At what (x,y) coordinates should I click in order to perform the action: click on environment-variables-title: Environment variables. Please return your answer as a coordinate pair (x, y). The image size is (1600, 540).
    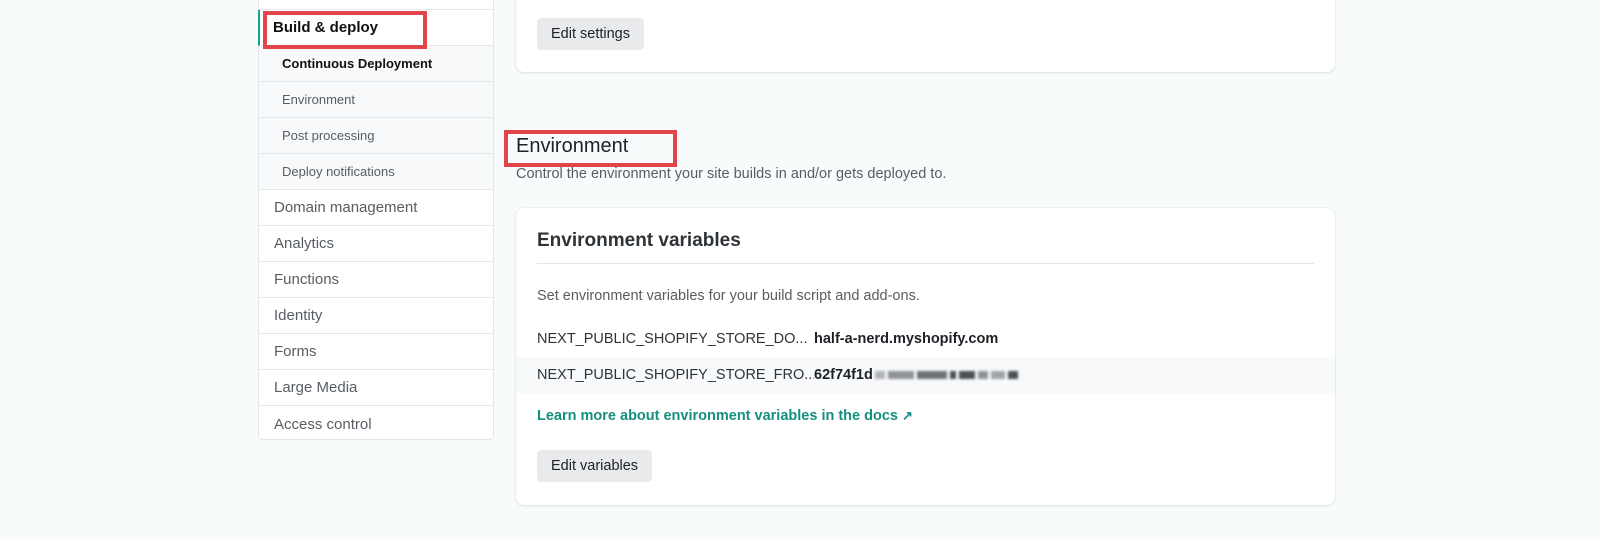
    Looking at the image, I should click on (639, 240).